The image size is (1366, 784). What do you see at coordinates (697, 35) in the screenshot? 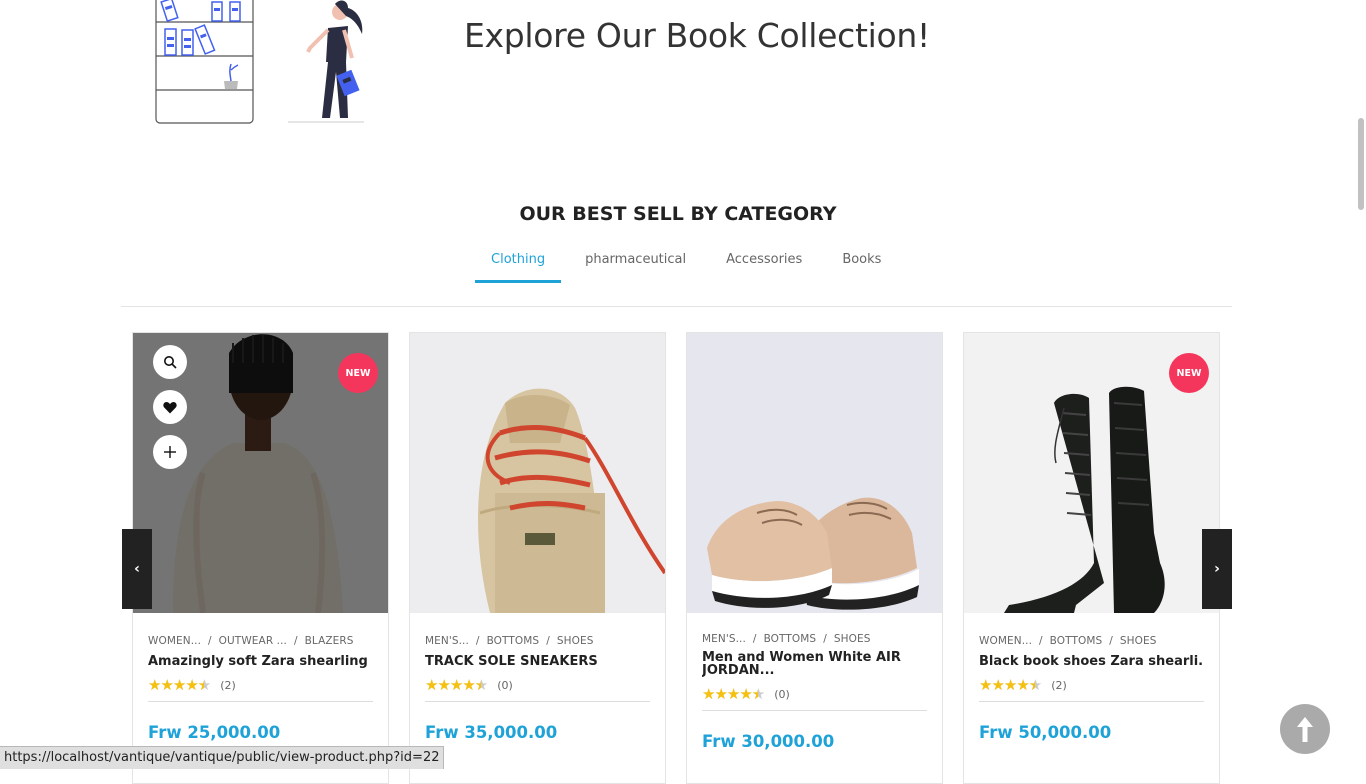
I see `hero-title: Explore Our Book Collection!` at bounding box center [697, 35].